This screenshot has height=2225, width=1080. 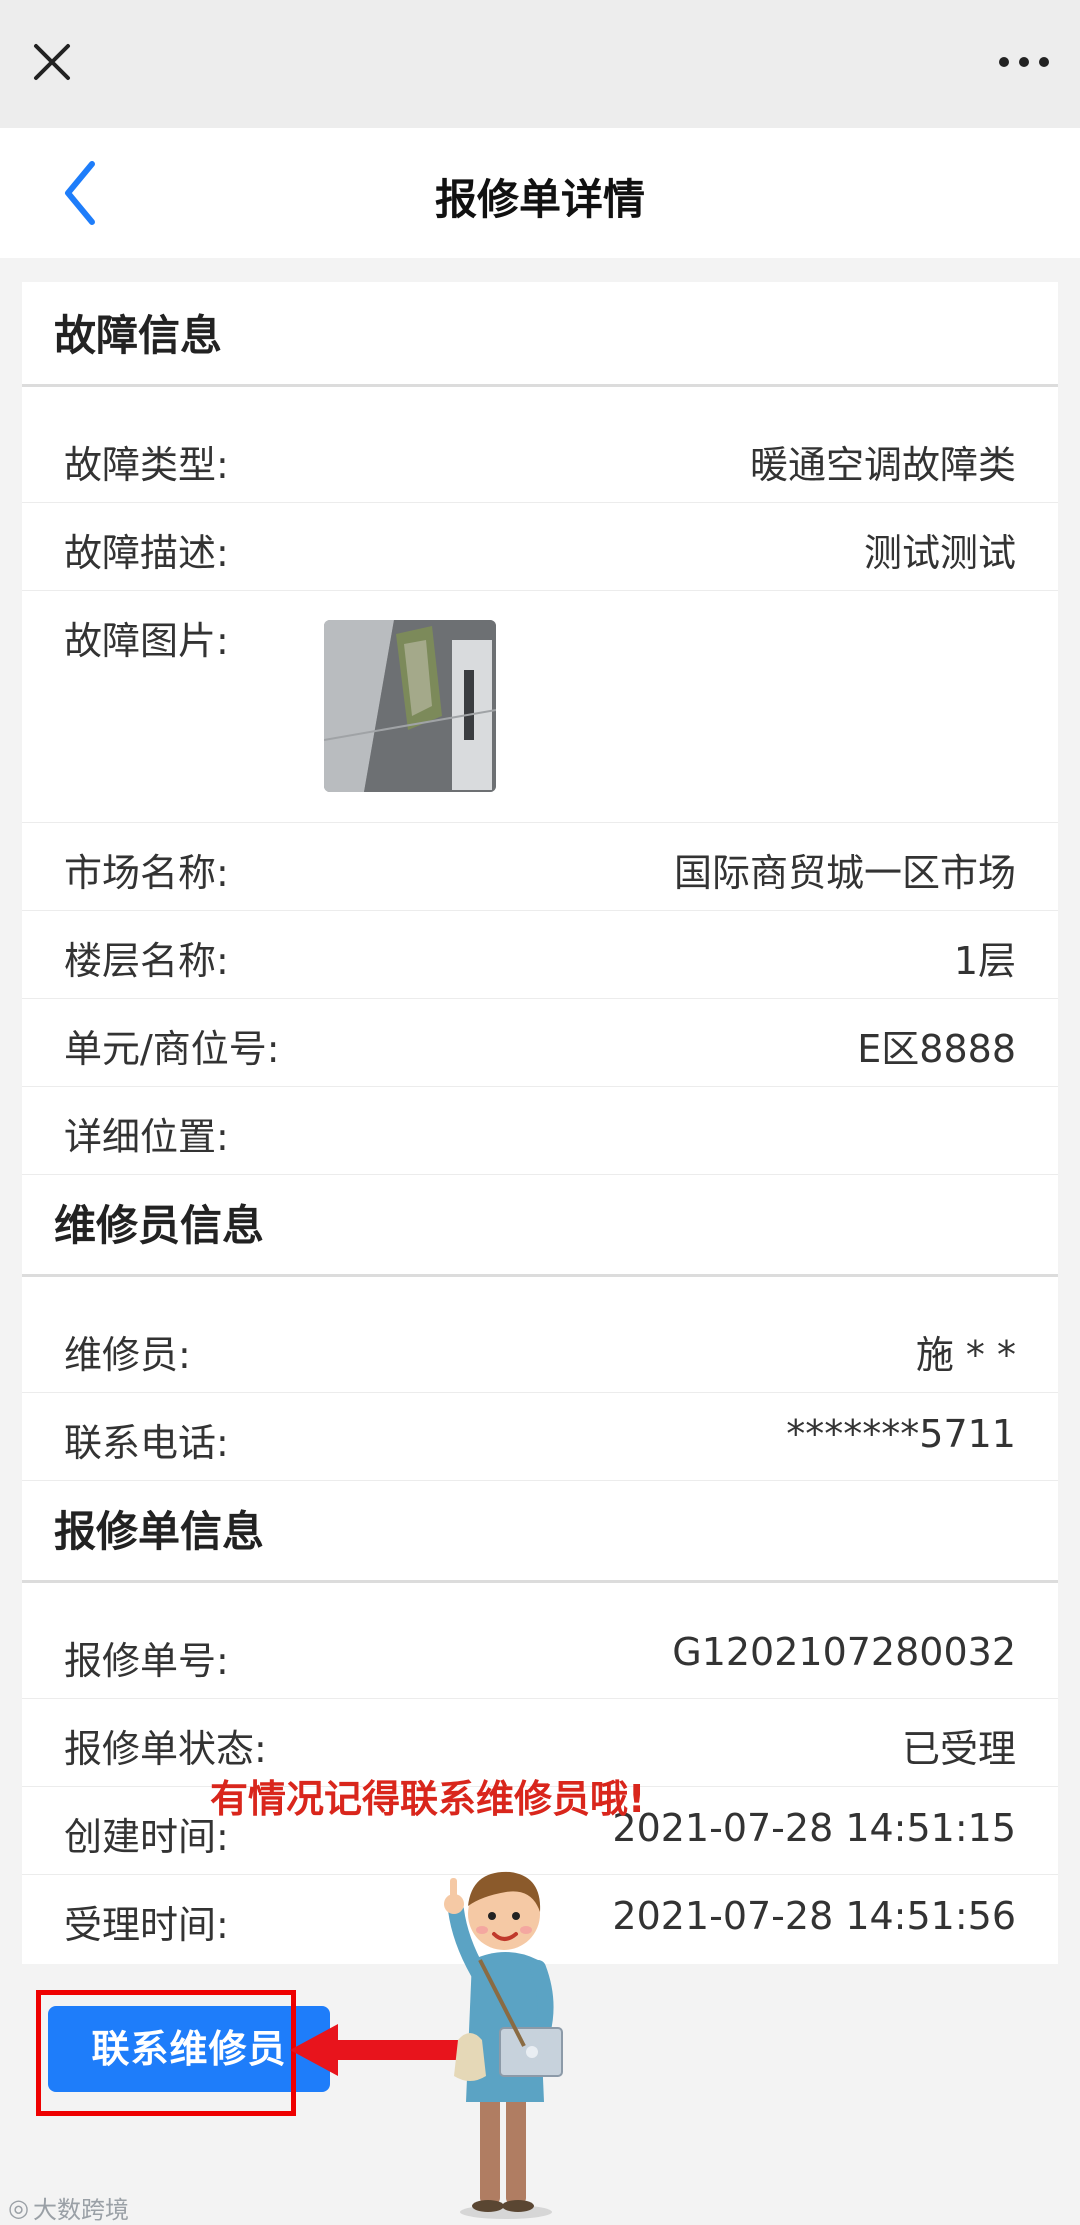 What do you see at coordinates (936, 1049) in the screenshot?
I see `row-value: E区8888` at bounding box center [936, 1049].